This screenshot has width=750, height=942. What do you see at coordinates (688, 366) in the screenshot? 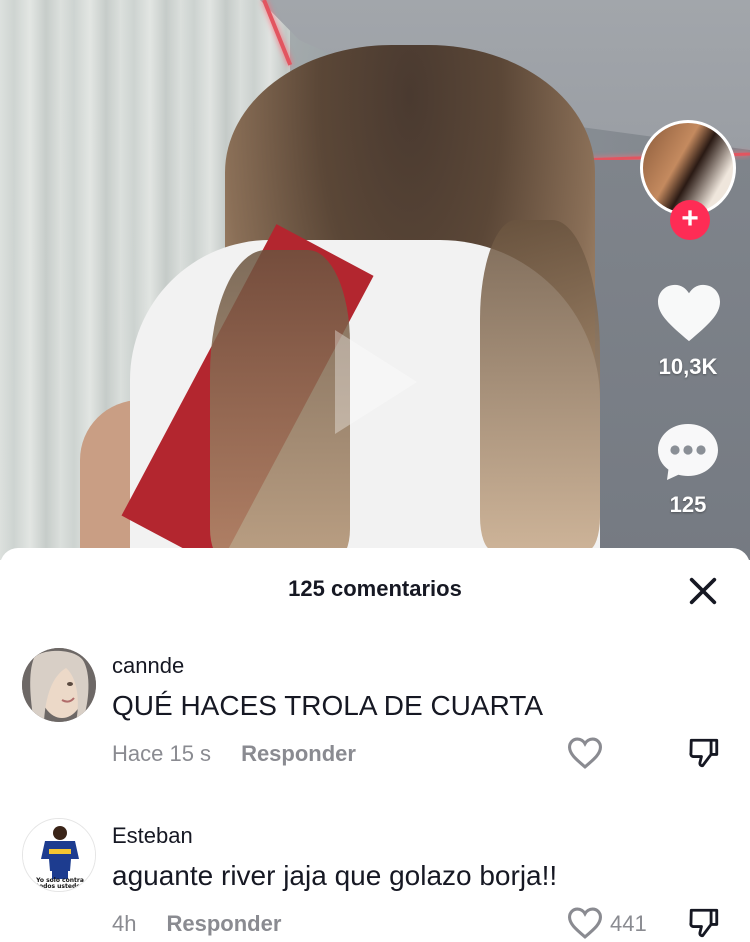
I see `like-count: 10,3K` at bounding box center [688, 366].